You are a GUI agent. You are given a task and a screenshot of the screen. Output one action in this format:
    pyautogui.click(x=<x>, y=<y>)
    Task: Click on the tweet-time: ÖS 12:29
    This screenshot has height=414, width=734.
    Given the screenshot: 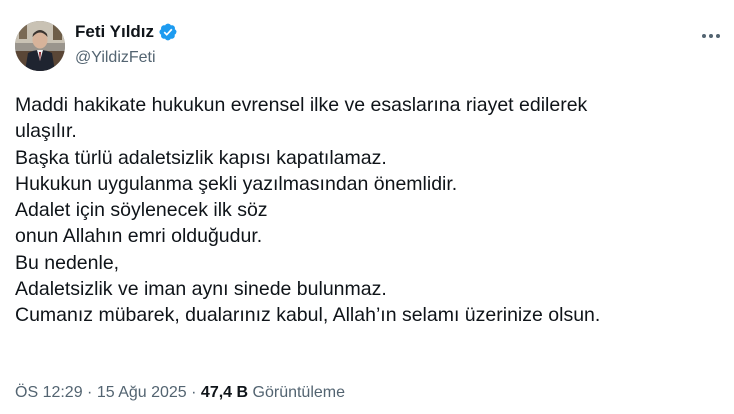 What is the action you would take?
    pyautogui.click(x=49, y=392)
    